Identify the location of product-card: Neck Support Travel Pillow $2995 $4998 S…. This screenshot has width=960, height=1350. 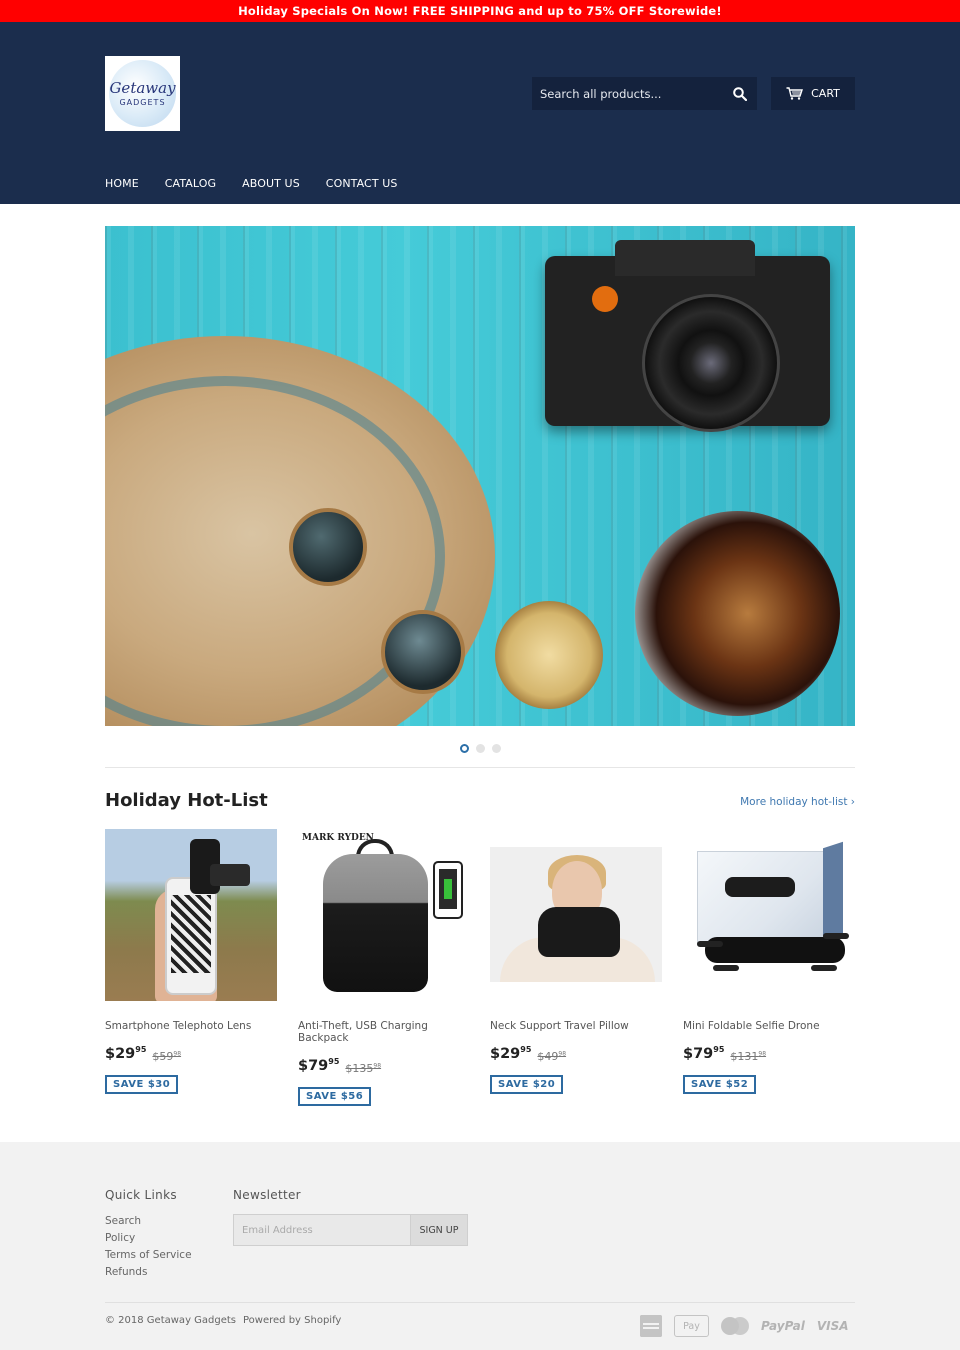
(576, 961).